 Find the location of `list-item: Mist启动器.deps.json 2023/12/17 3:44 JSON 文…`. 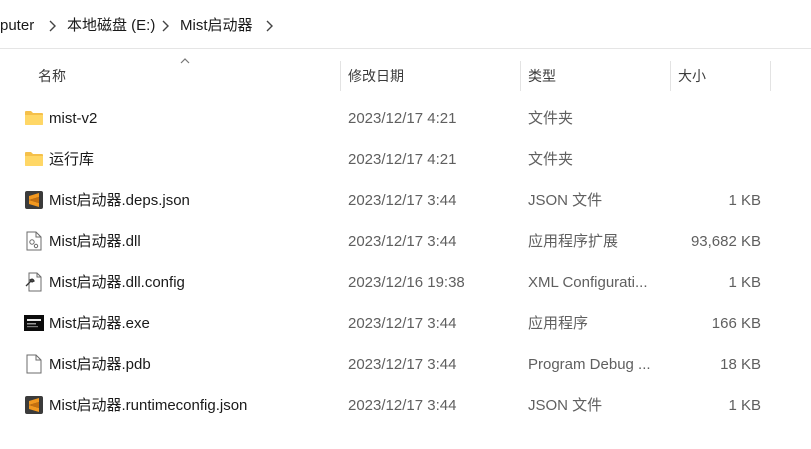

list-item: Mist启动器.deps.json 2023/12/17 3:44 JSON 文… is located at coordinates (405, 200).